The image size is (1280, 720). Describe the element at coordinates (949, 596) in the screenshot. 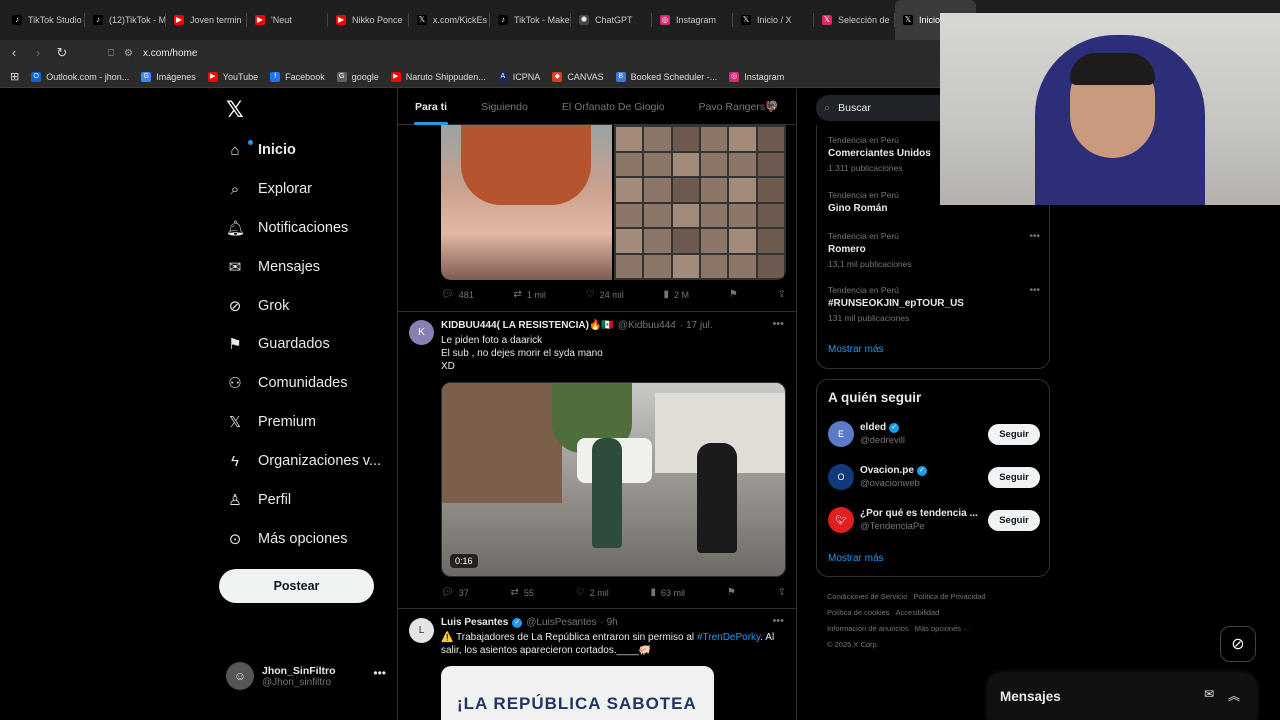

I see `footer-link: Política de Privacidad` at that location.